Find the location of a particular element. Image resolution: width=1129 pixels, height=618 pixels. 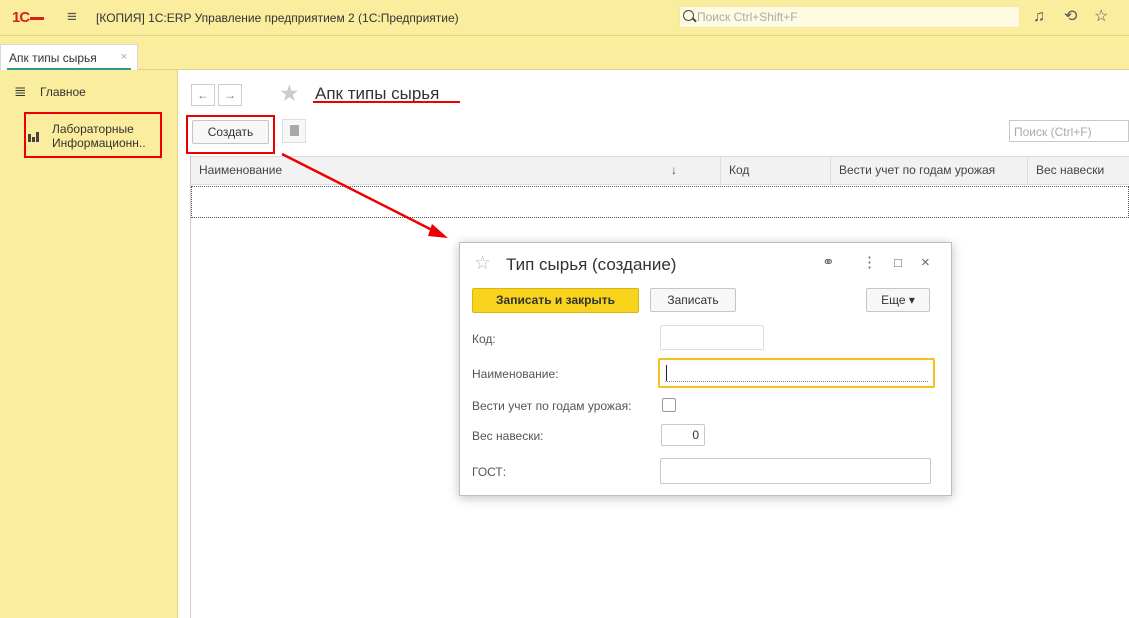

harvest-checkbox is located at coordinates (669, 405).